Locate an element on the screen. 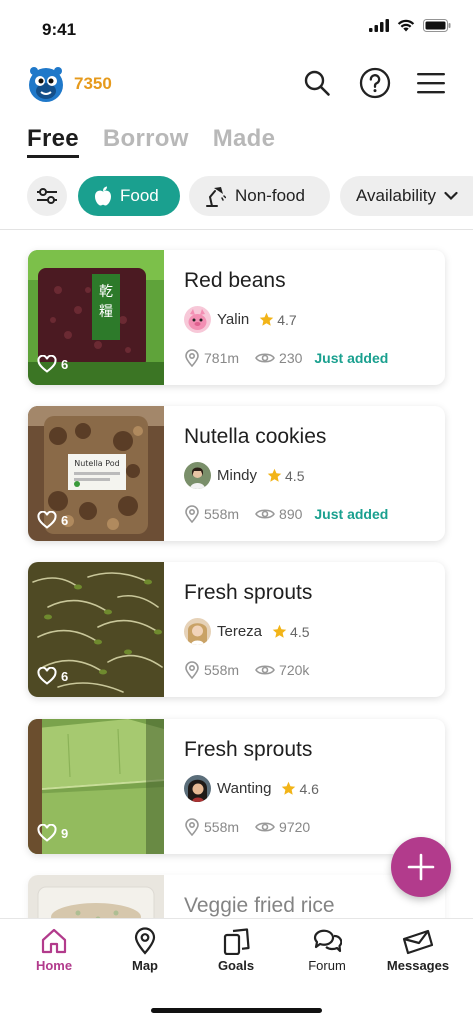 The height and width of the screenshot is (1024, 473). chat-bubbles-icon is located at coordinates (327, 941).